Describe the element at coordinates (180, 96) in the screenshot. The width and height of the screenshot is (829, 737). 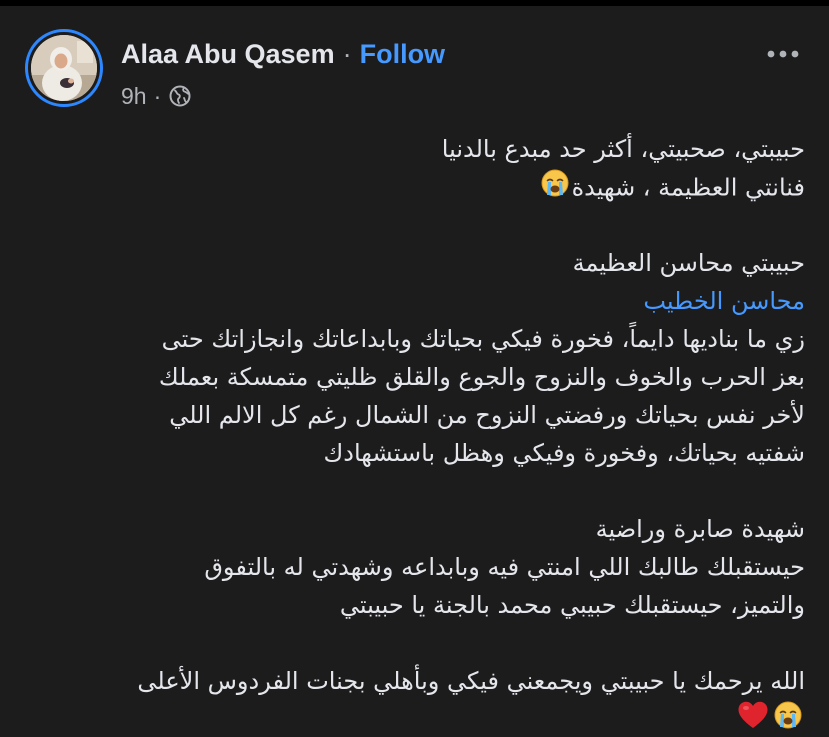
I see `globe-icon` at that location.